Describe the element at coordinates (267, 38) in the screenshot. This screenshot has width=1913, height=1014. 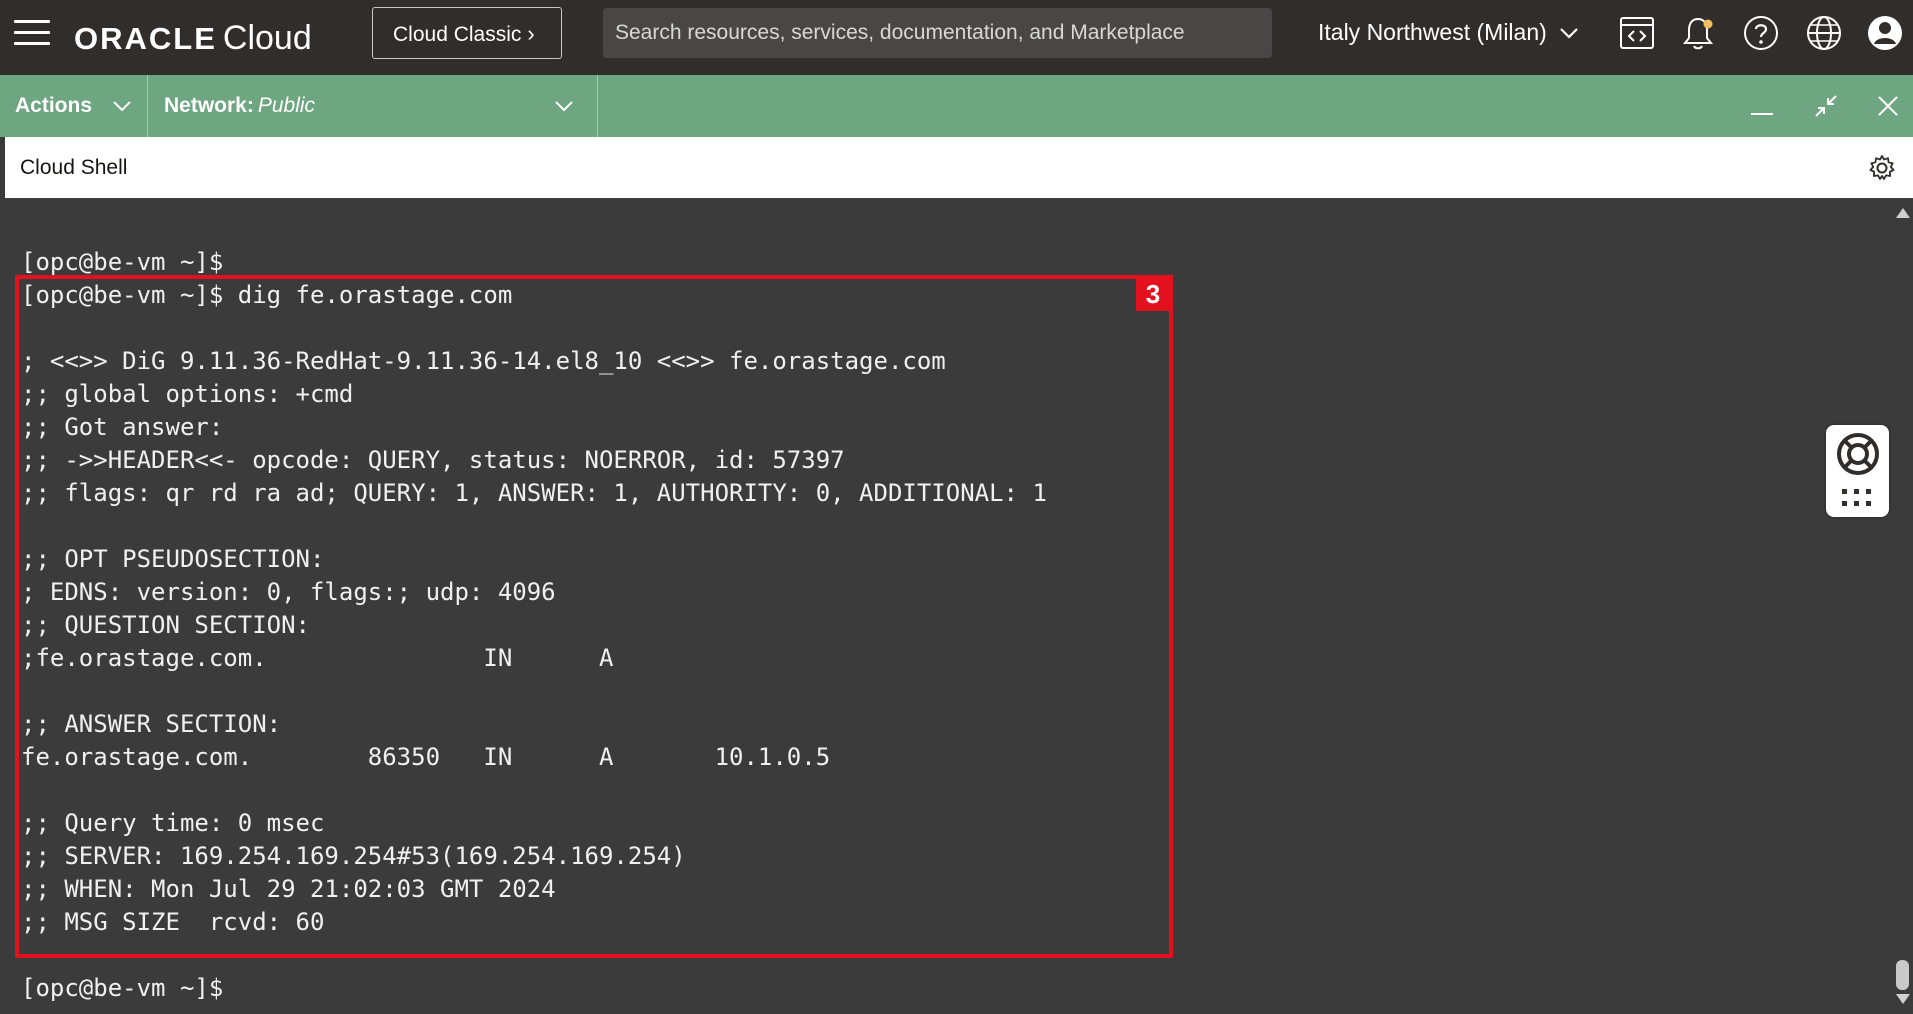
I see `brand-cloud-text: Cloud` at that location.